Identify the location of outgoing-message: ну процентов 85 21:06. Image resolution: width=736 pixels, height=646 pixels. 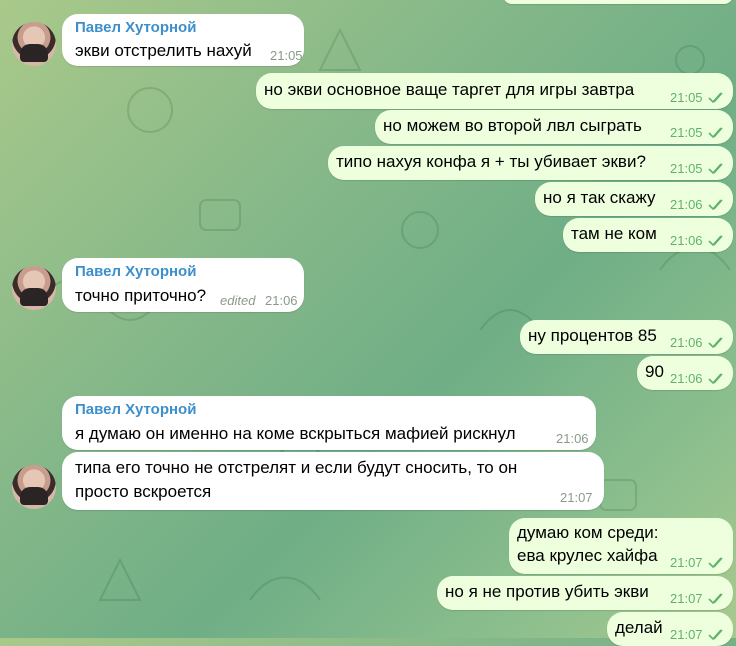
(626, 337).